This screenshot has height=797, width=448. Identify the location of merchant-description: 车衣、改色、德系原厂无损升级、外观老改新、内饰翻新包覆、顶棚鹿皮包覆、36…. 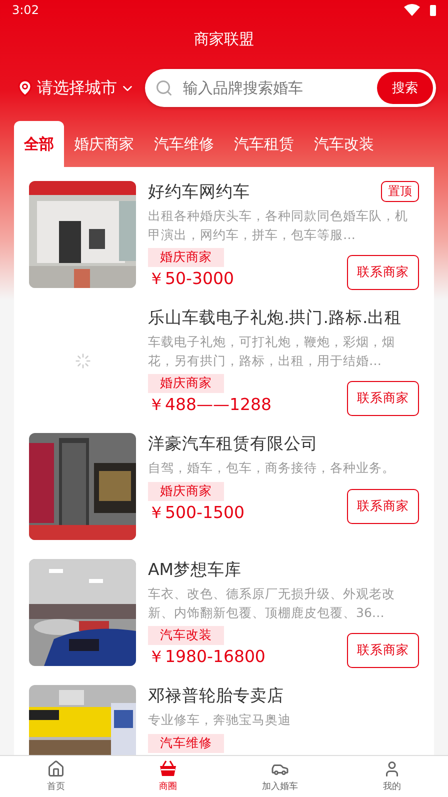
(272, 603).